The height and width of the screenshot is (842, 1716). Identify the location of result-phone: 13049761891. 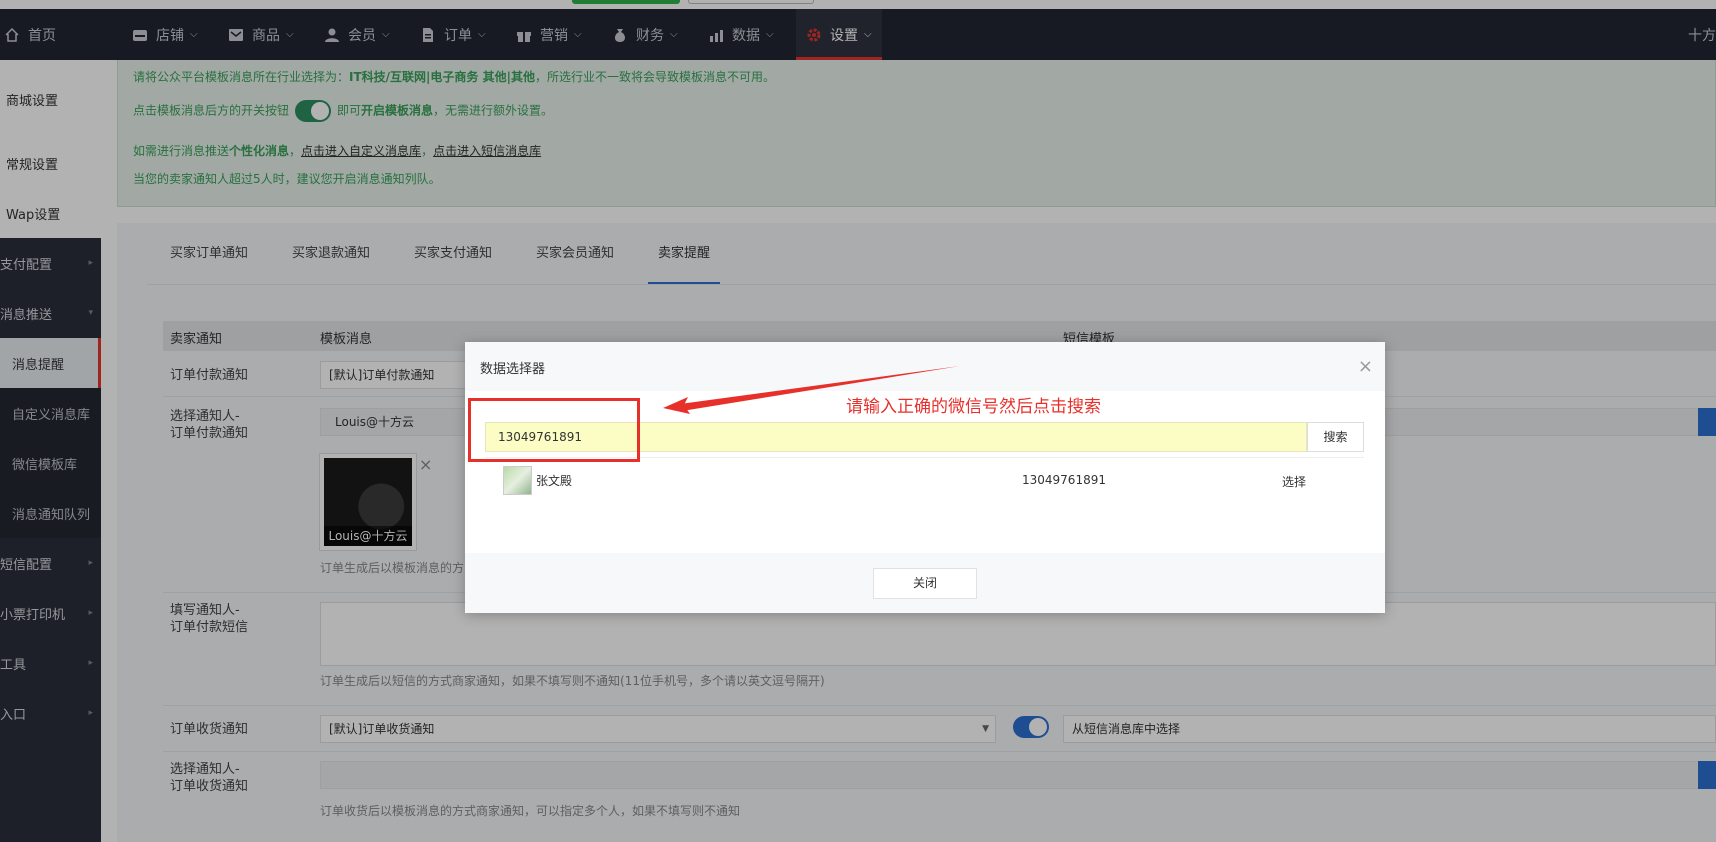
(1064, 480).